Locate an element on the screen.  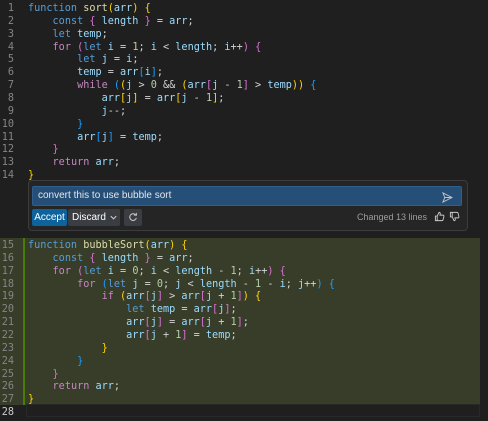
code-text: for (let i = 0; i < length - 1; i++) { is located at coordinates (157, 271).